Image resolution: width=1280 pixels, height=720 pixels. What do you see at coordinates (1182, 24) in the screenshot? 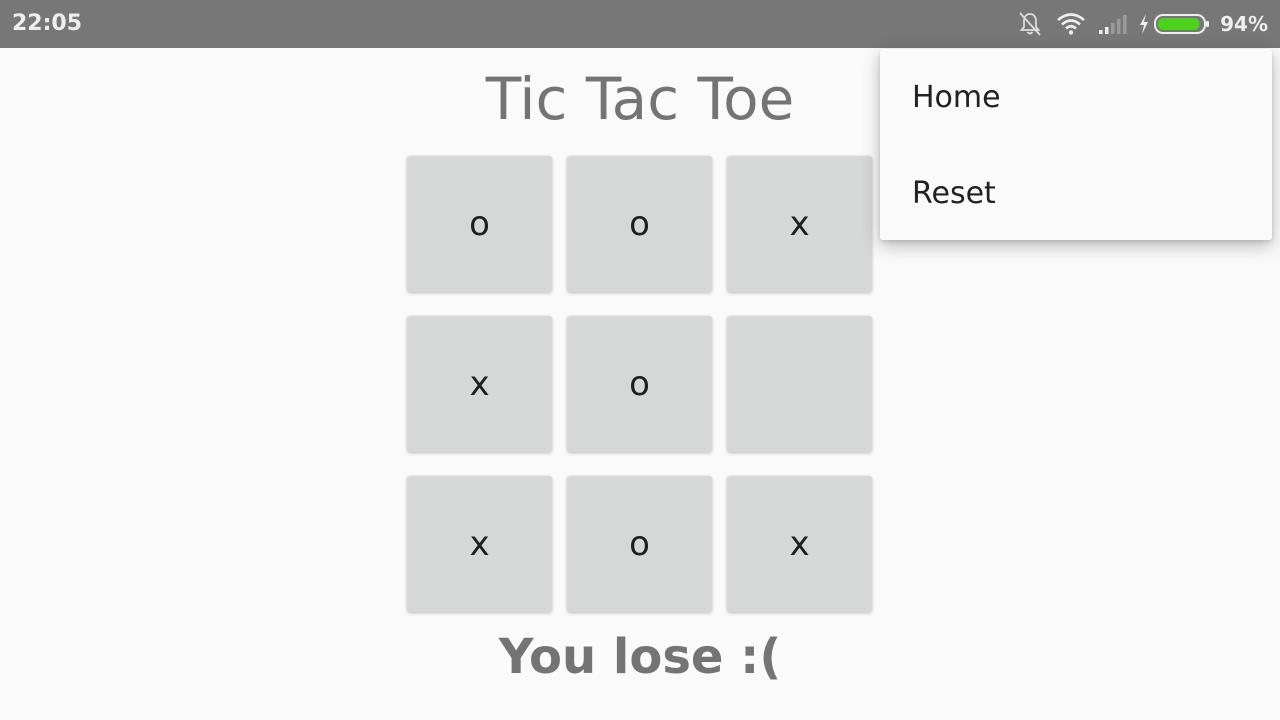
I see `battery-icon` at bounding box center [1182, 24].